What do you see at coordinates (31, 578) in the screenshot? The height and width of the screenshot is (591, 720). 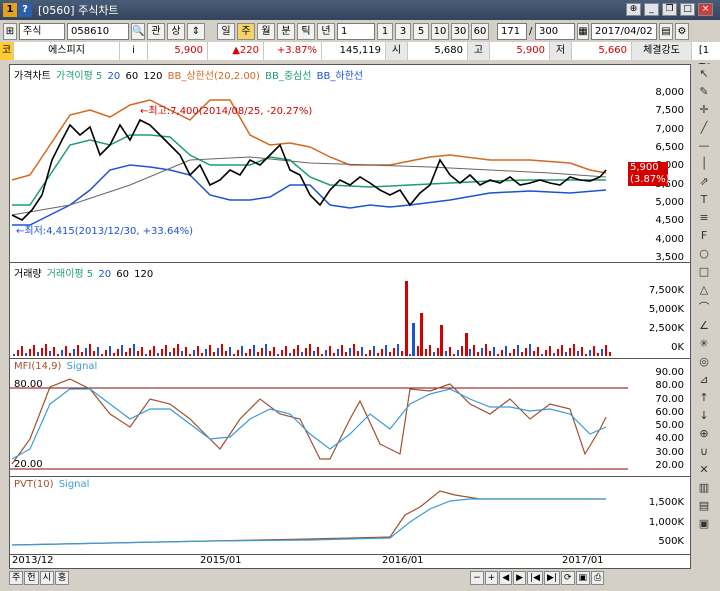 I see `bottom-button: 헌` at bounding box center [31, 578].